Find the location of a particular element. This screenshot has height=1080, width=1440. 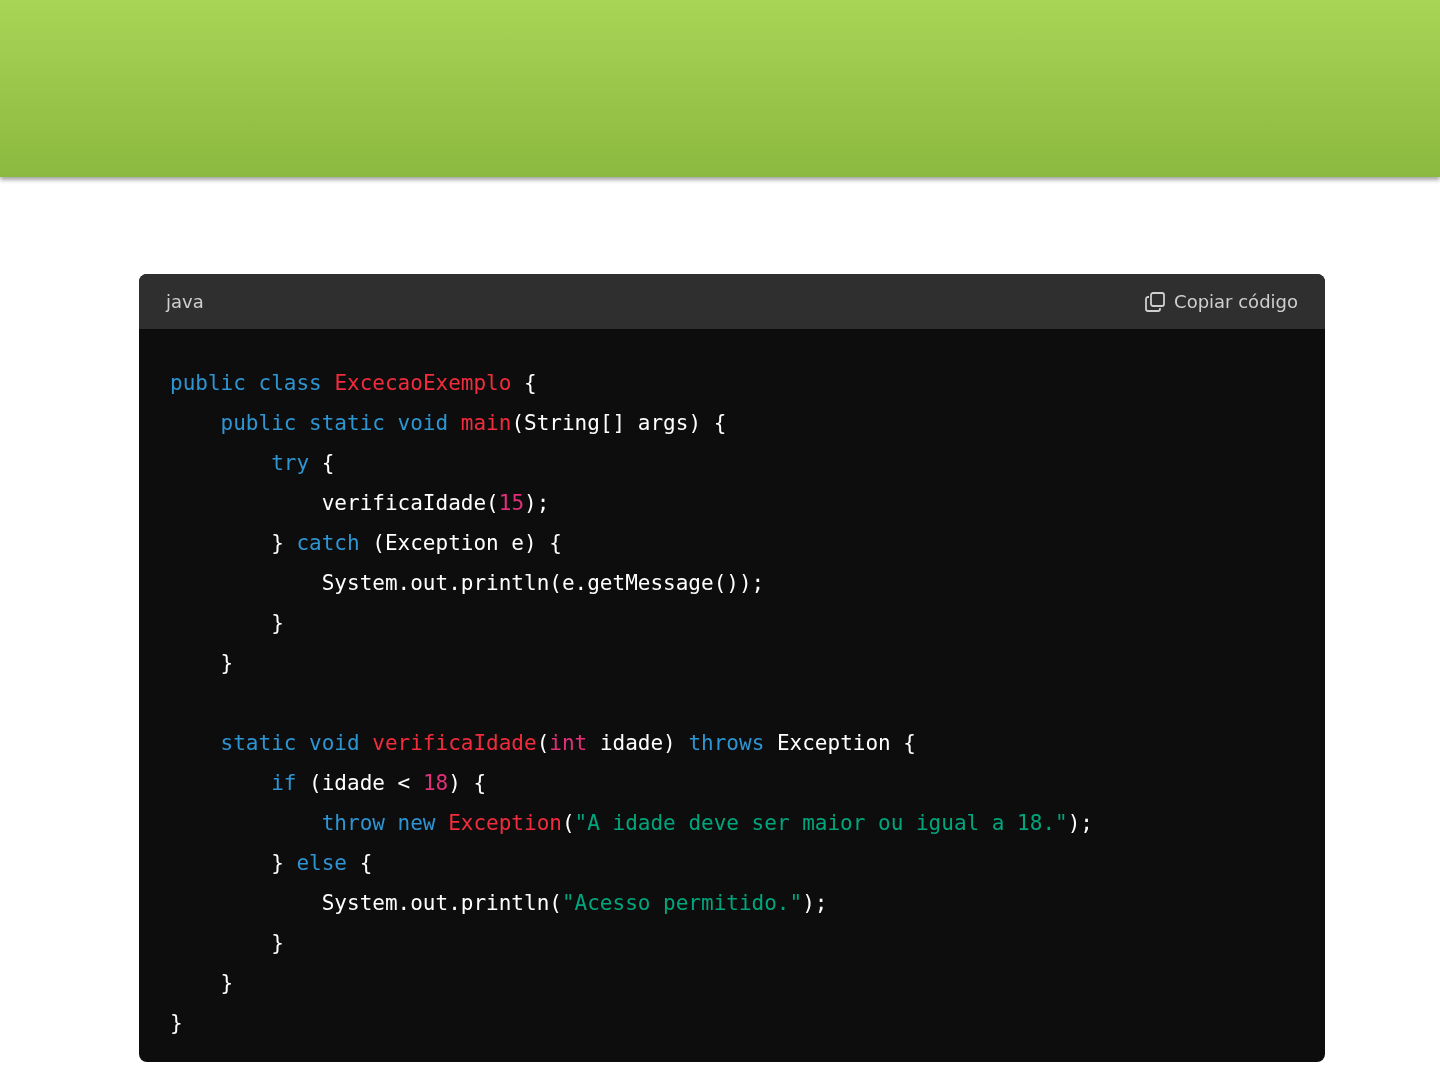

code-line: System.out.println("Acesso permitido."); is located at coordinates (574, 903).